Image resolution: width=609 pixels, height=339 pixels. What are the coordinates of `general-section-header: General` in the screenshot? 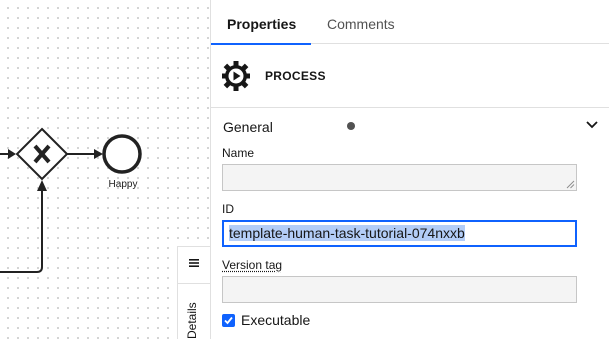 It's located at (410, 126).